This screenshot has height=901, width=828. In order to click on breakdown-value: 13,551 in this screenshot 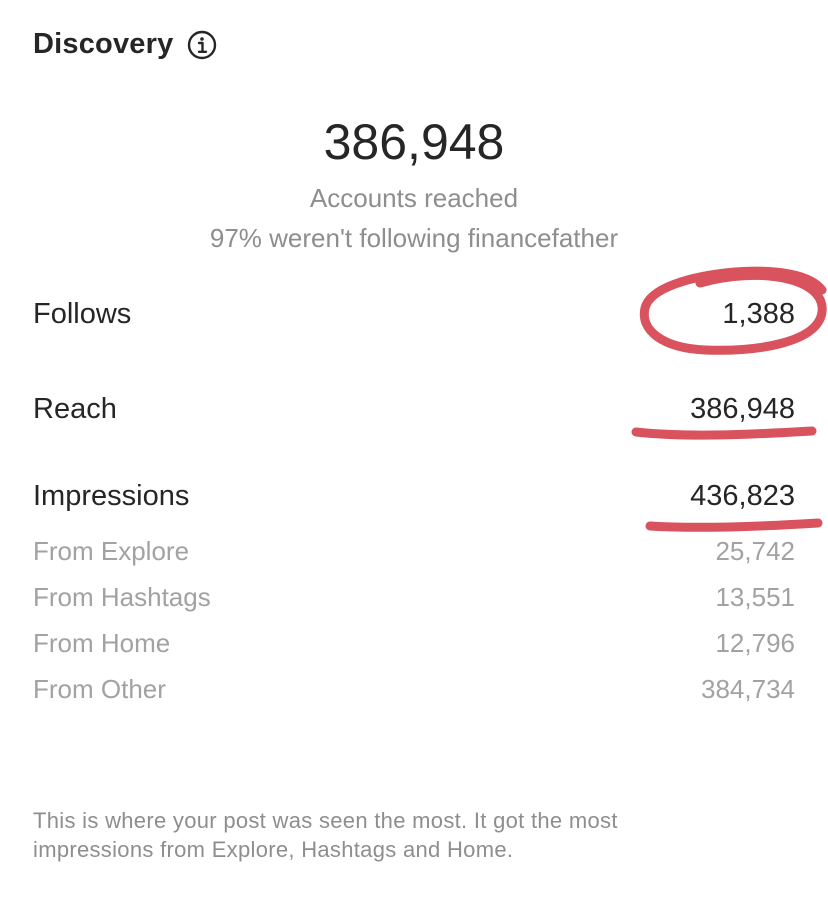, I will do `click(755, 597)`.